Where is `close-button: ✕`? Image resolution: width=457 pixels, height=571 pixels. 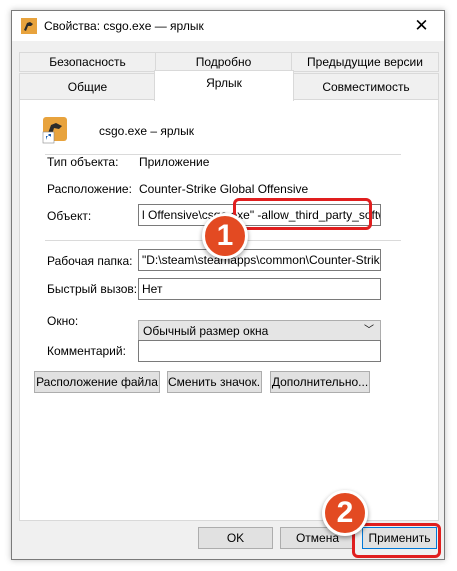 close-button: ✕ is located at coordinates (421, 26).